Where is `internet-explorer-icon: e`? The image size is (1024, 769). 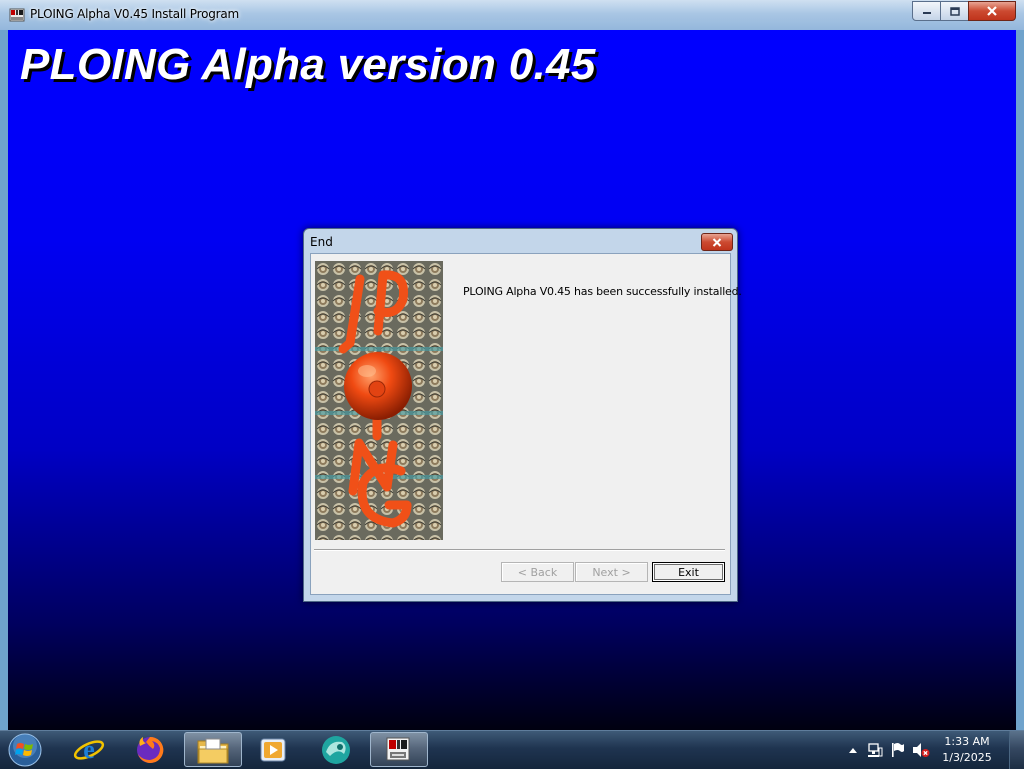
internet-explorer-icon: e is located at coordinates (89, 749).